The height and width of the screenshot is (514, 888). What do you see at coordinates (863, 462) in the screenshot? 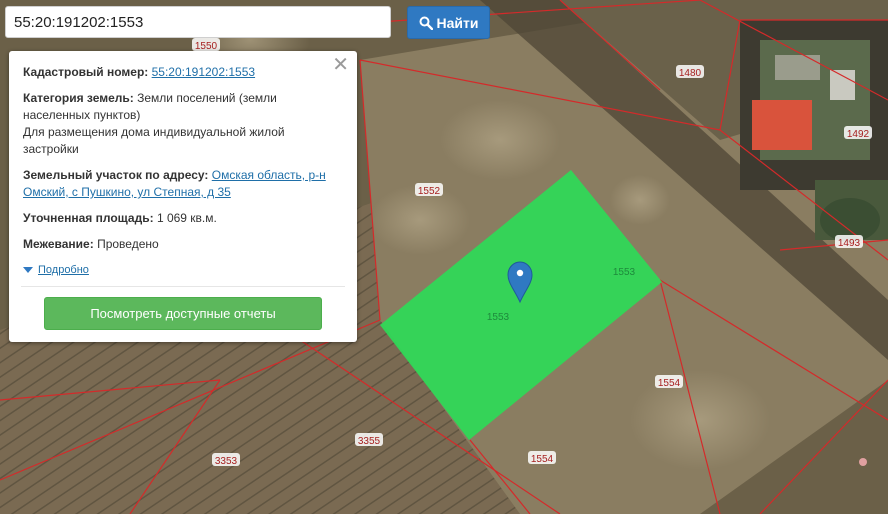
I see `map-marker-dot` at bounding box center [863, 462].